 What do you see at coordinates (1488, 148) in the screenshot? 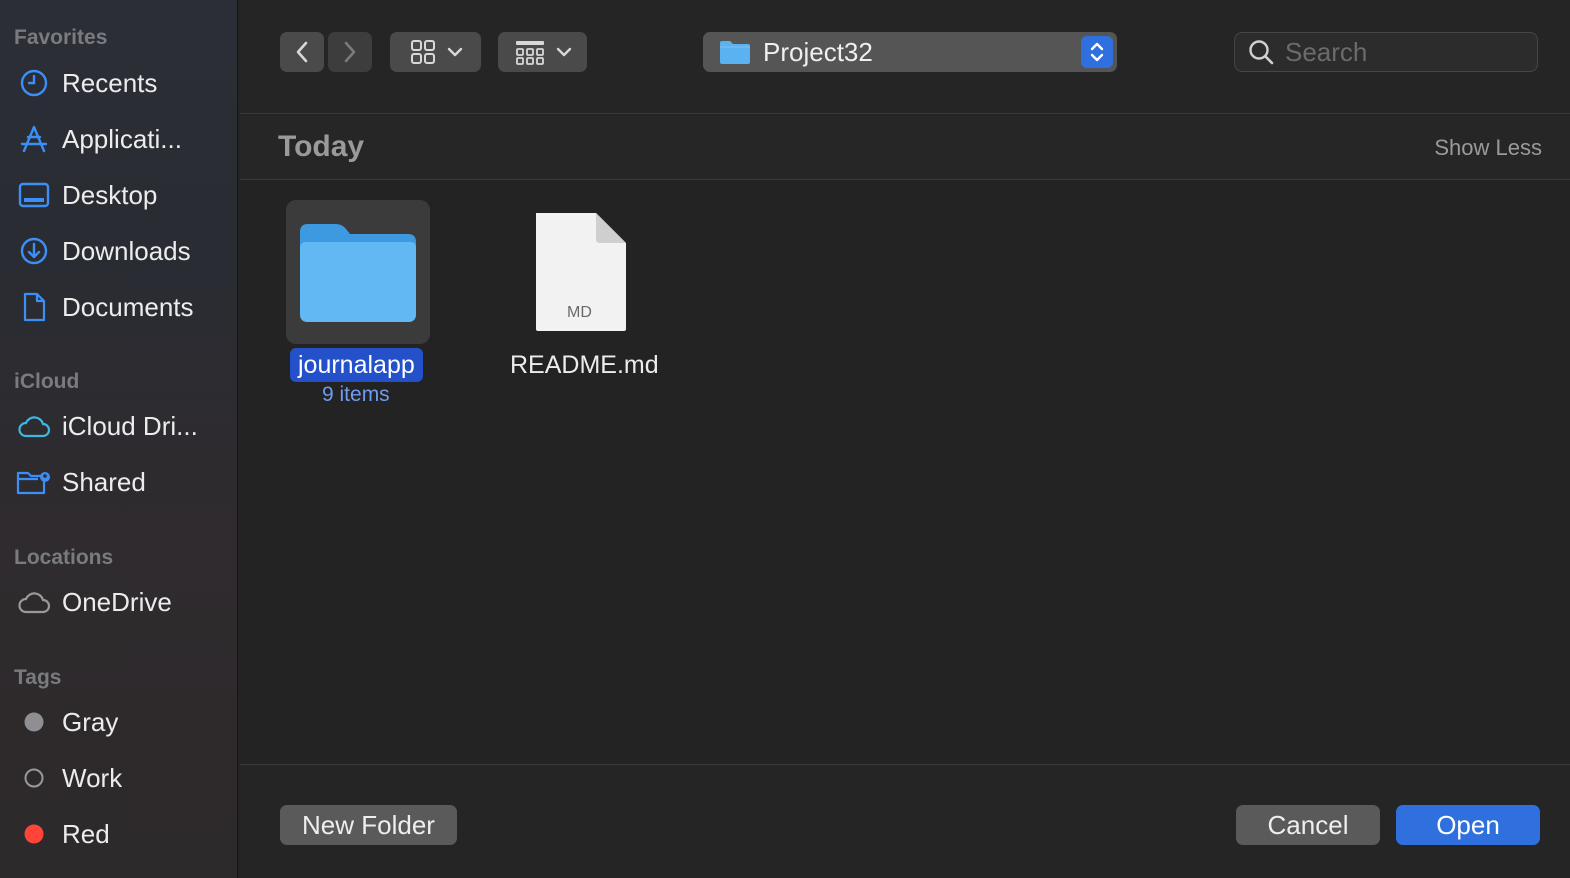
I see `show-less-button: Show Less` at bounding box center [1488, 148].